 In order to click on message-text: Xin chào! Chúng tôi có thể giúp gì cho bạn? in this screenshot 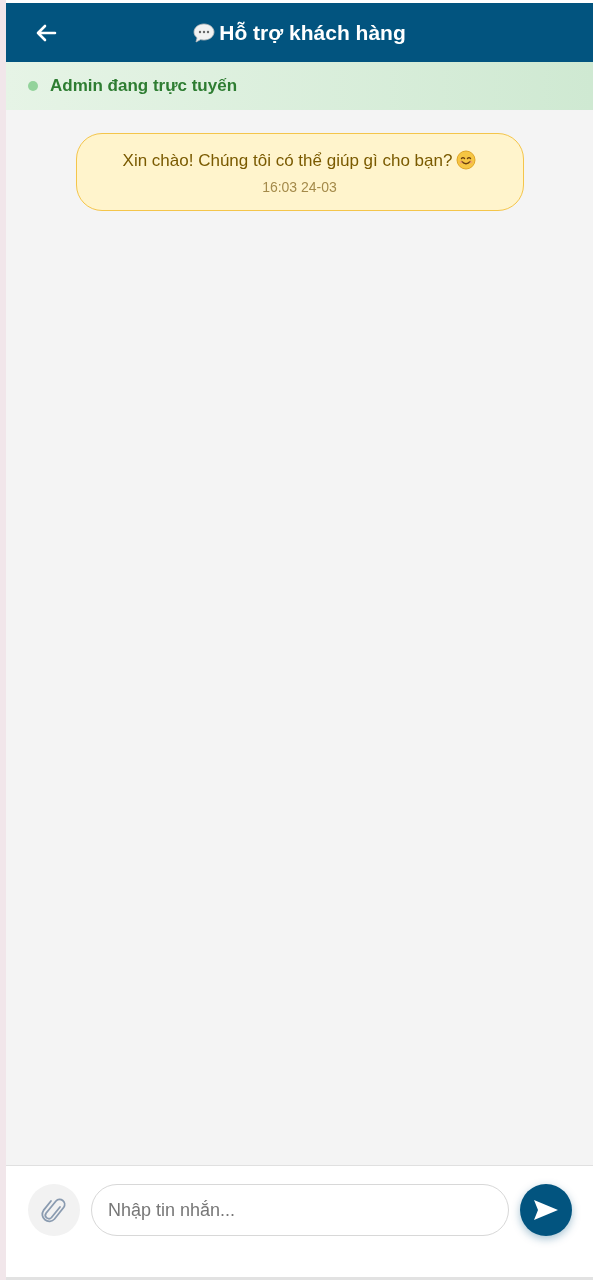, I will do `click(299, 161)`.